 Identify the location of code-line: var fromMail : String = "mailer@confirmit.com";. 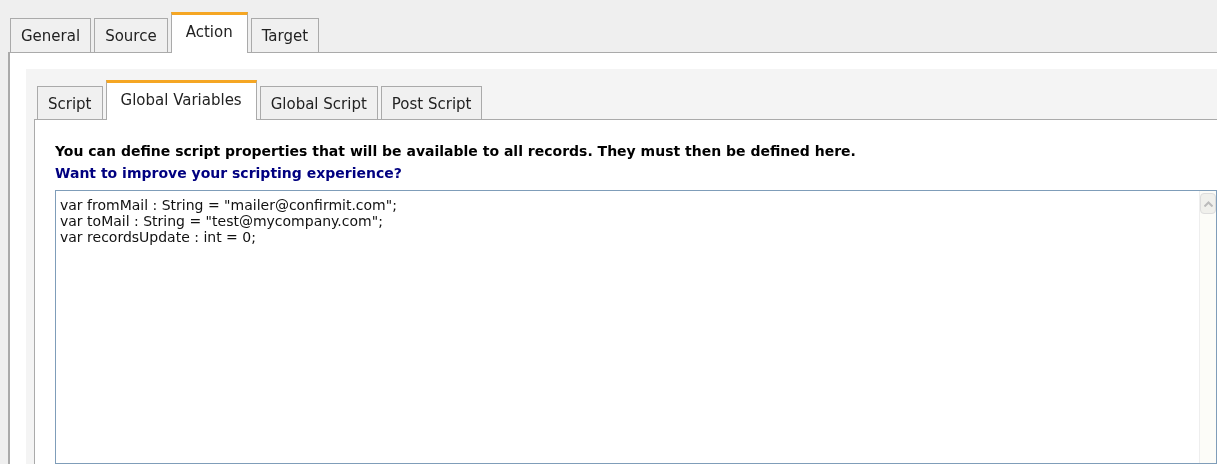
(228, 205).